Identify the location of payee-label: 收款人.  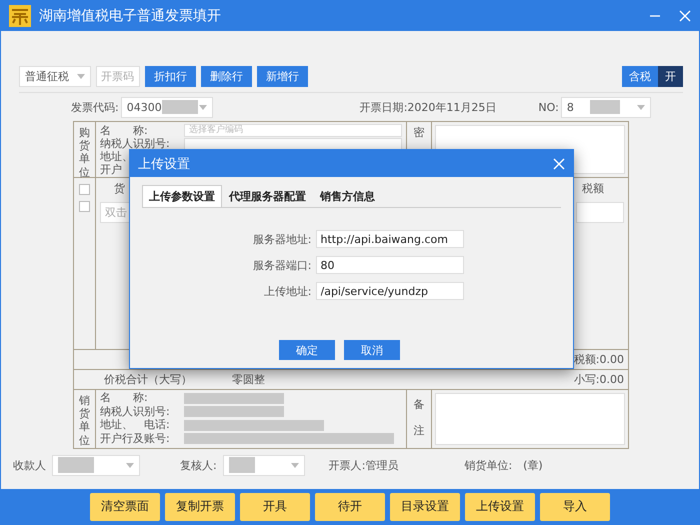
(29, 465).